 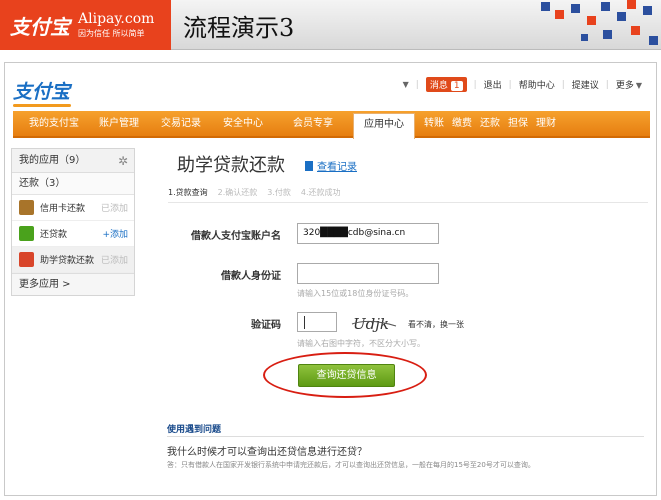 I want to click on nav-account: 账户管理, so click(x=119, y=123).